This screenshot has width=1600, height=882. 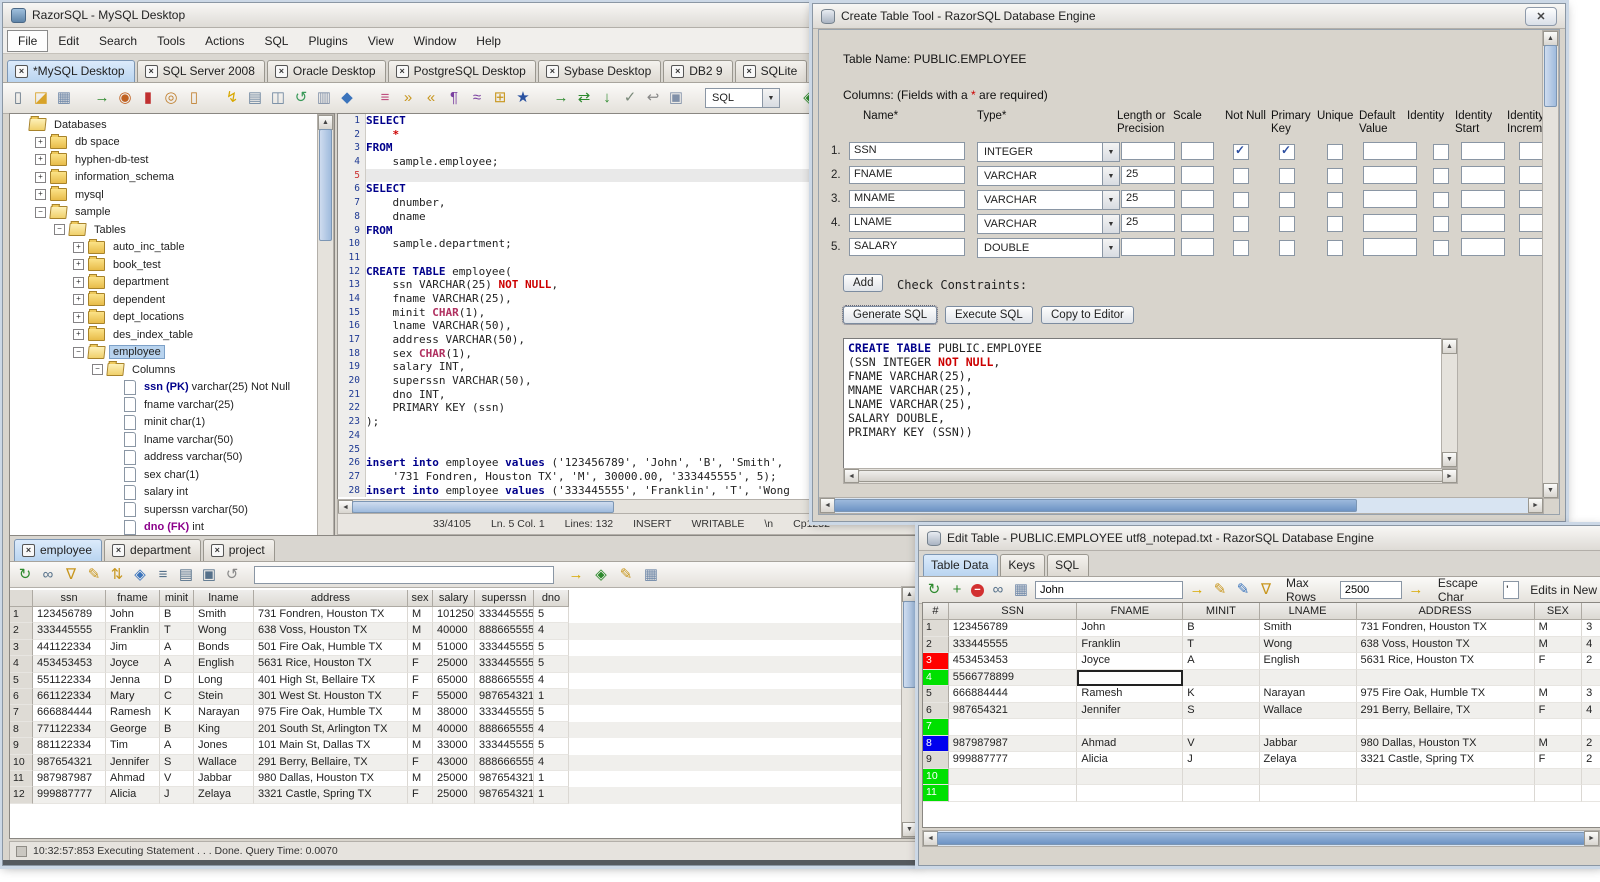 What do you see at coordinates (58, 550) in the screenshot?
I see `results-tab-employee: × employee` at bounding box center [58, 550].